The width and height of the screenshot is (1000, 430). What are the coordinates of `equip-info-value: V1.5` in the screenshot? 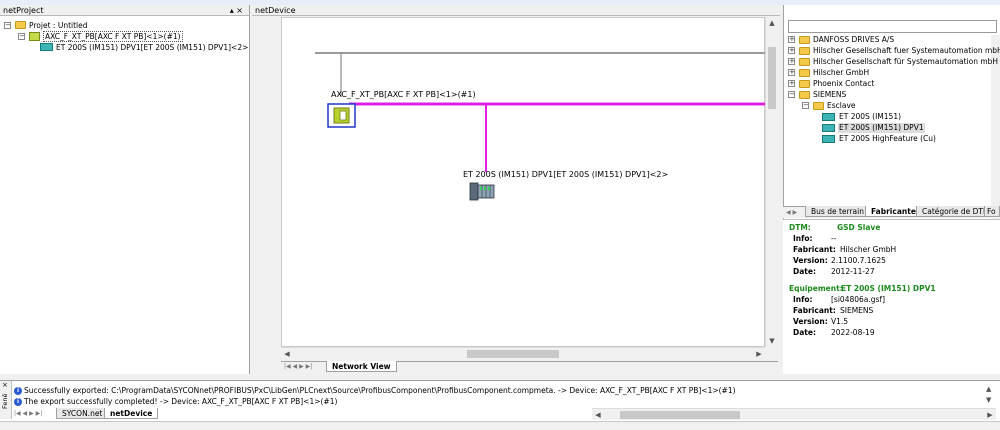 It's located at (840, 321).